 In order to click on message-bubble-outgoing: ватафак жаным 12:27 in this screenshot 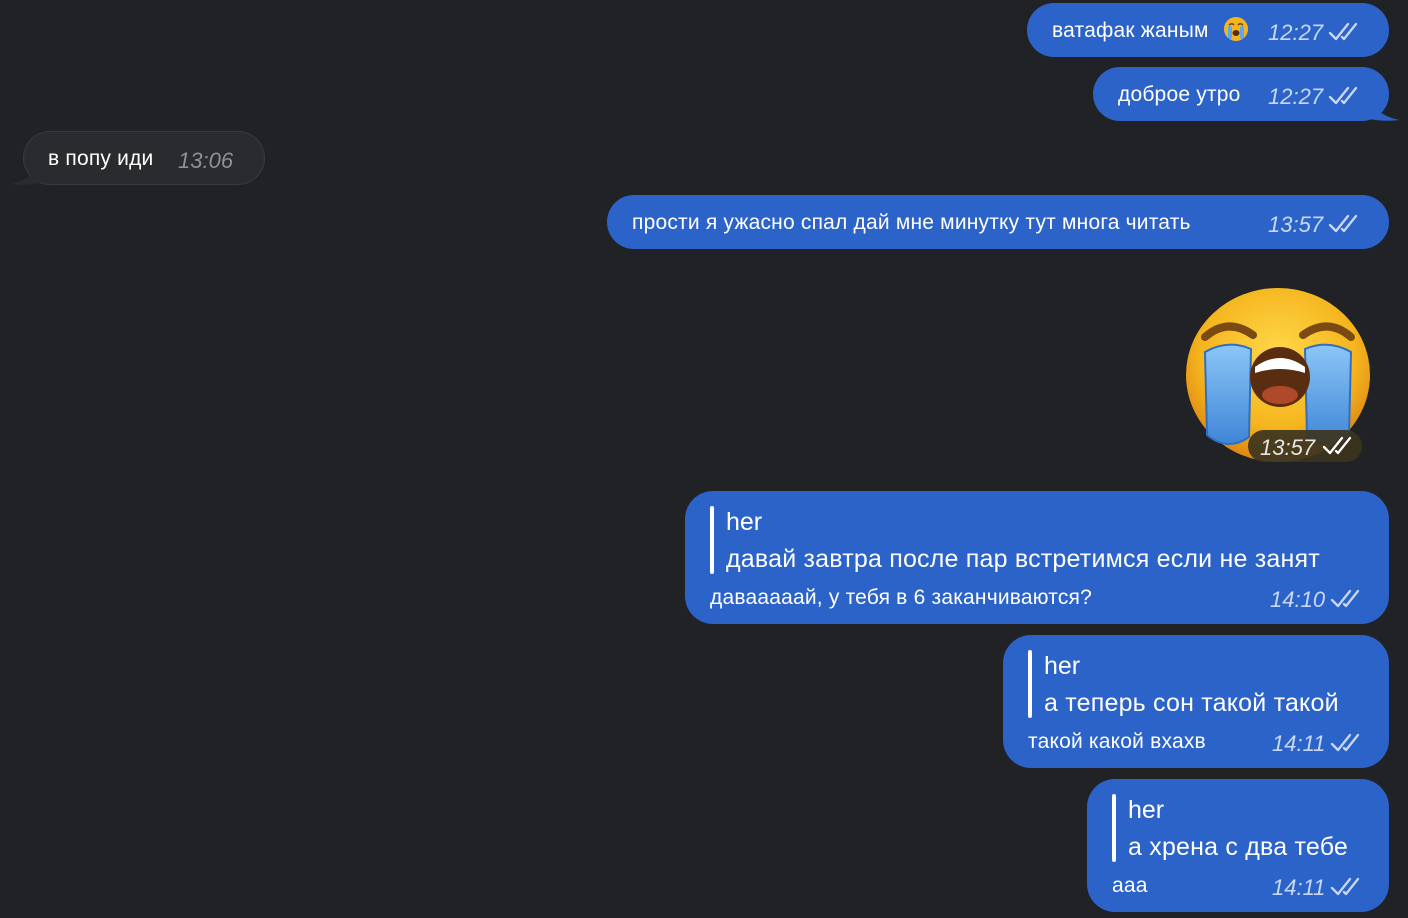, I will do `click(1208, 30)`.